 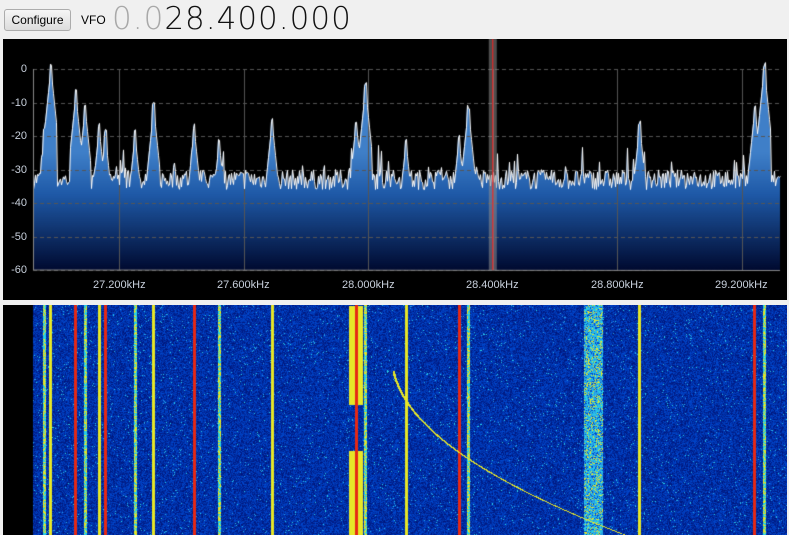 I want to click on x-tick-label: 29.200kHz, so click(x=741, y=285).